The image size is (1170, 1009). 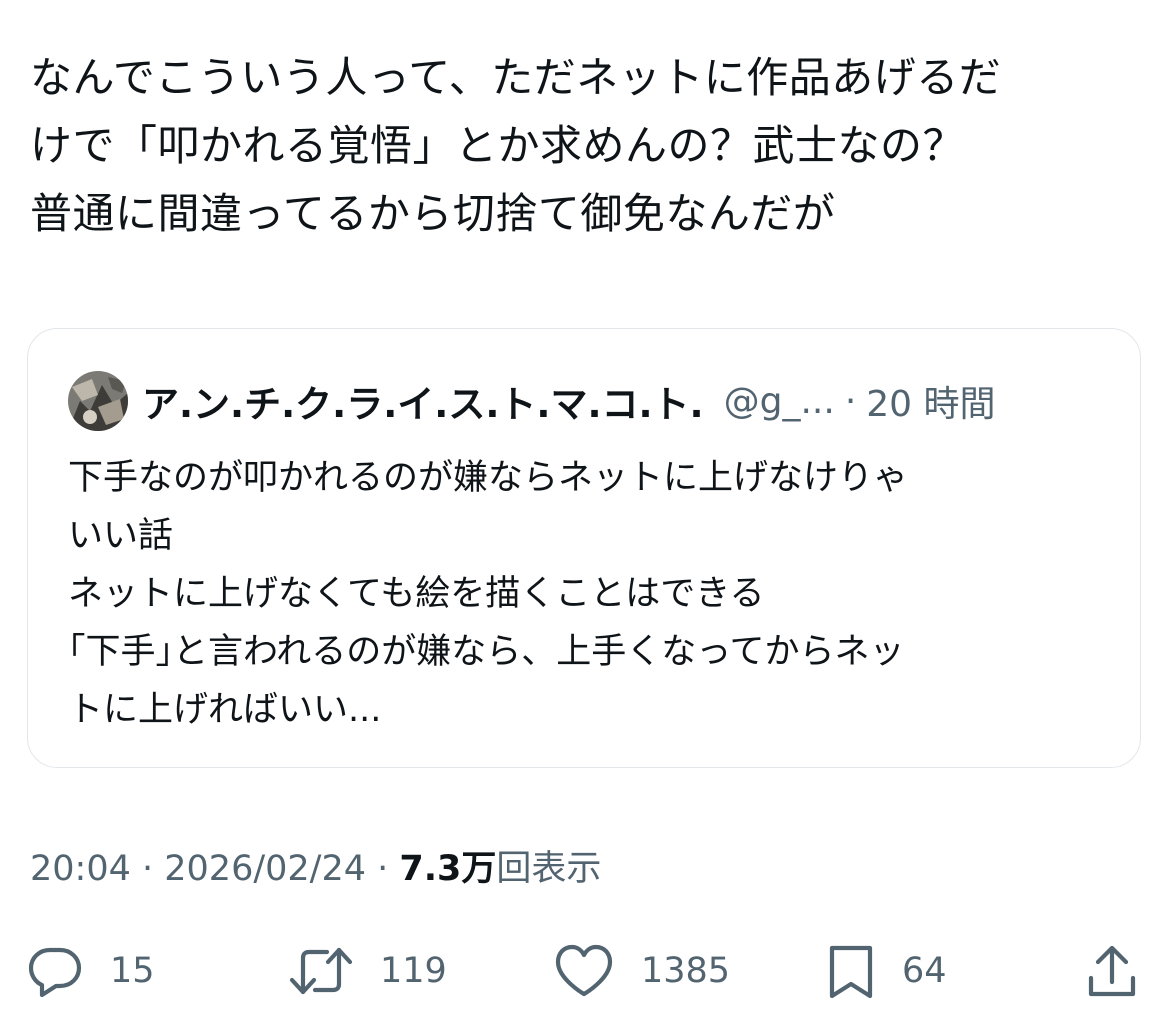 I want to click on quoted-tweet-header: ア.ン.チ.ク.ラ.イ.ス.ト.マ.コ.ト. @g_... · 20 時間, so click(x=532, y=401).